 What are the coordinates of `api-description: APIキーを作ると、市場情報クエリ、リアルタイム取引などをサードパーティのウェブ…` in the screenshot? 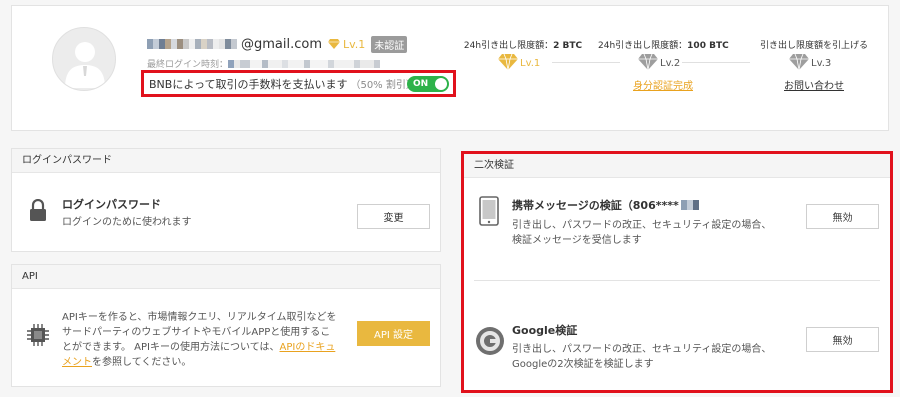 It's located at (199, 340).